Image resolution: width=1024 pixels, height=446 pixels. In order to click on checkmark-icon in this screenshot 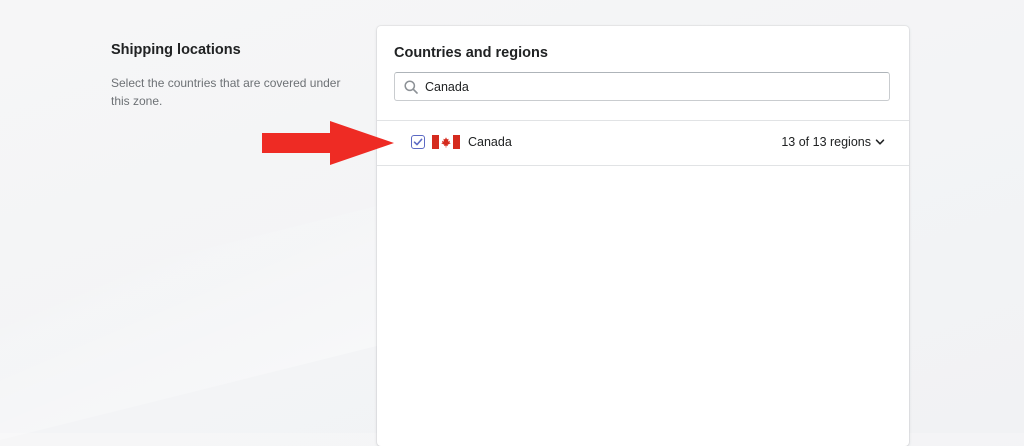, I will do `click(418, 142)`.